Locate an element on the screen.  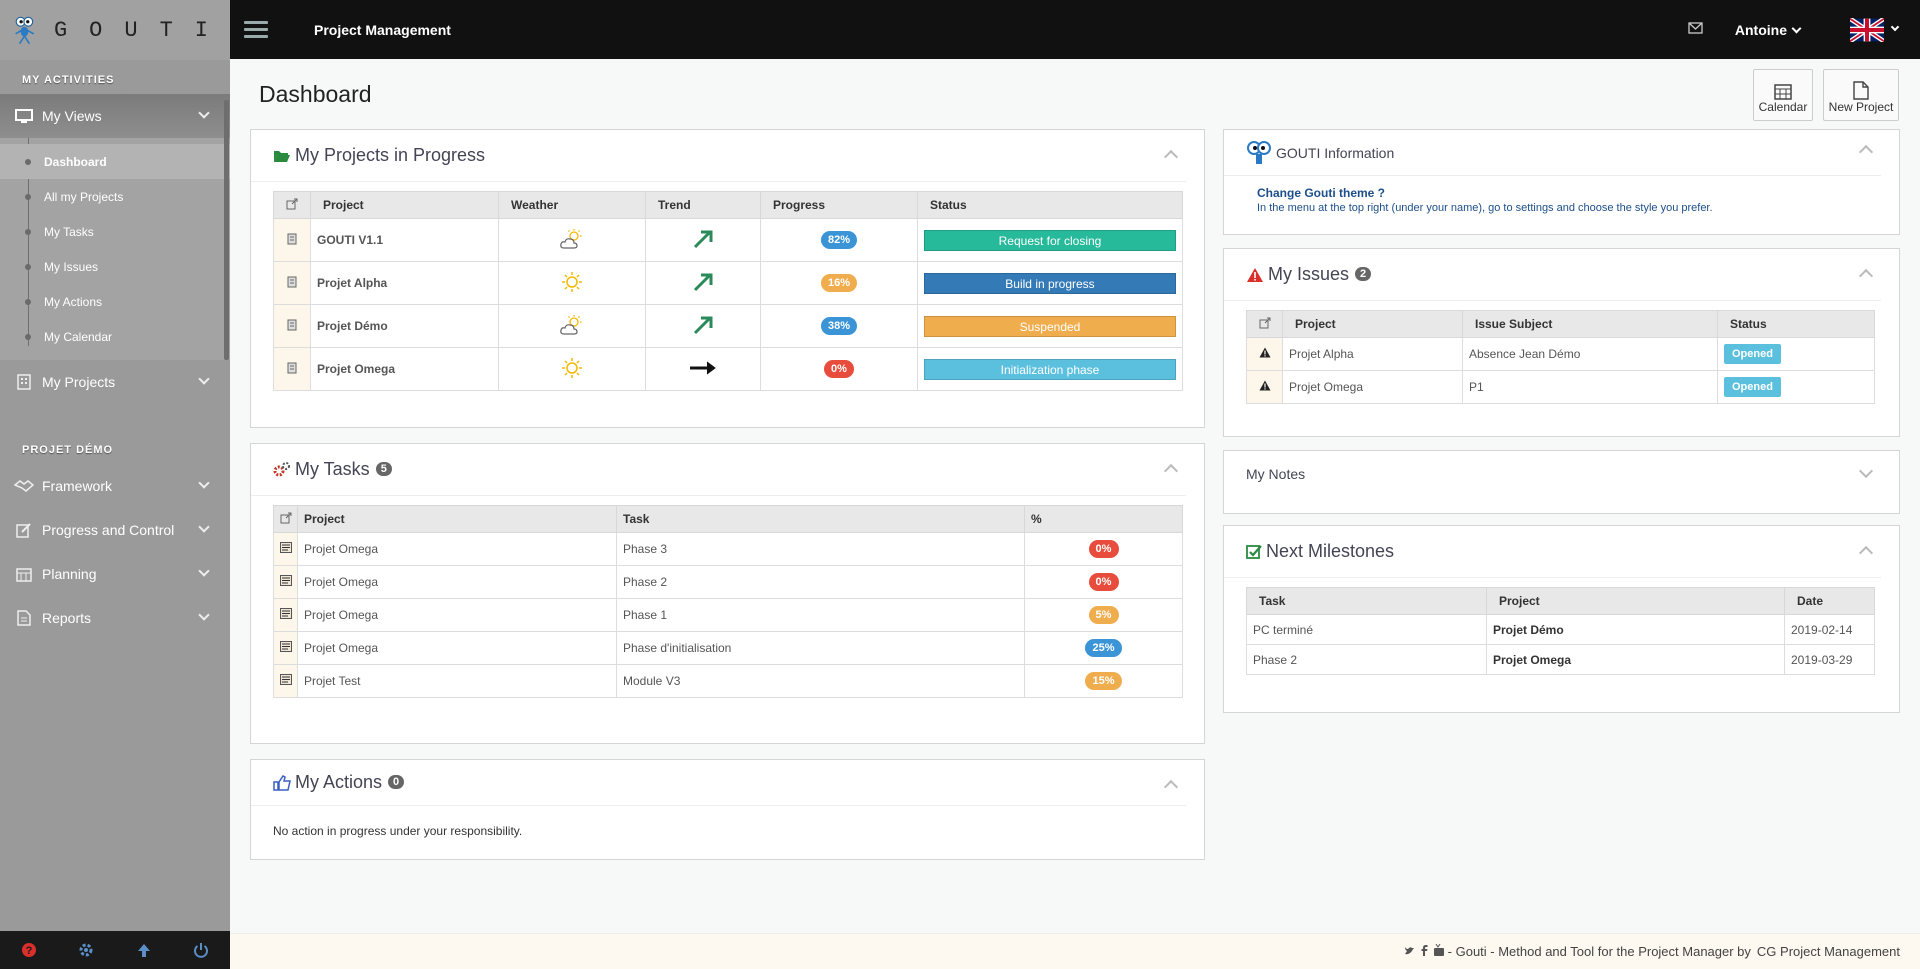
table-row: GOUTI V1.1 82% Request for closing is located at coordinates (728, 240).